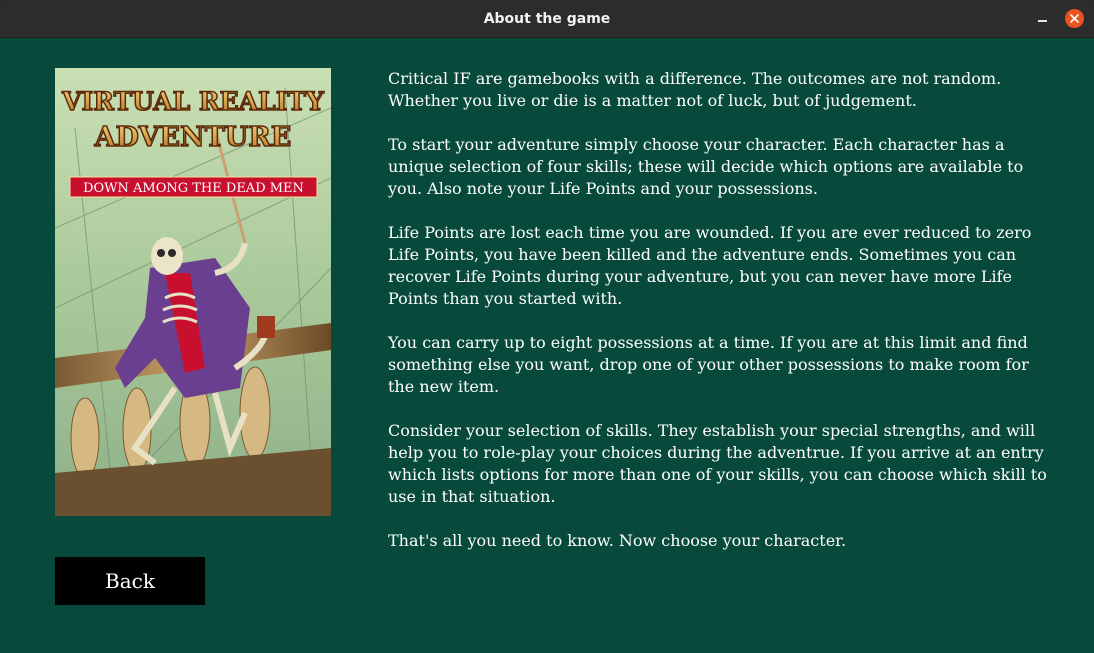 Image resolution: width=1094 pixels, height=653 pixels. What do you see at coordinates (193, 101) in the screenshot?
I see `svg-text: VIRTUAL REALITY` at bounding box center [193, 101].